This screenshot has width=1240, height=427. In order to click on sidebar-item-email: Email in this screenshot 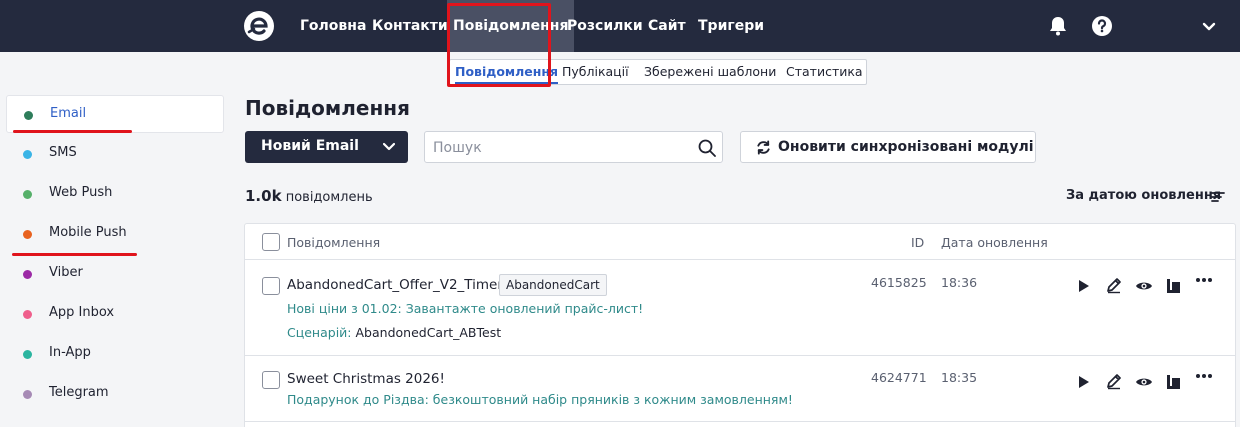, I will do `click(115, 114)`.